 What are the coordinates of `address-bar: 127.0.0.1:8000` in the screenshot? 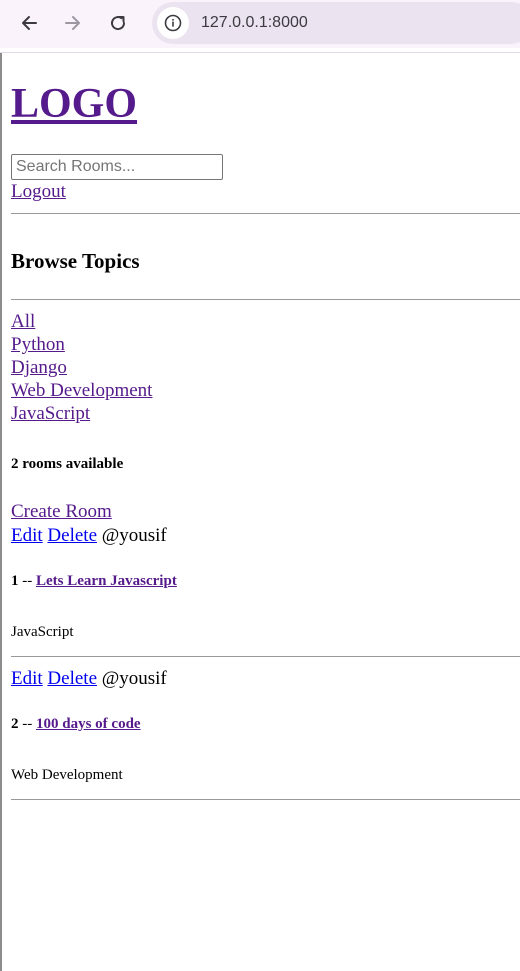 It's located at (336, 23).